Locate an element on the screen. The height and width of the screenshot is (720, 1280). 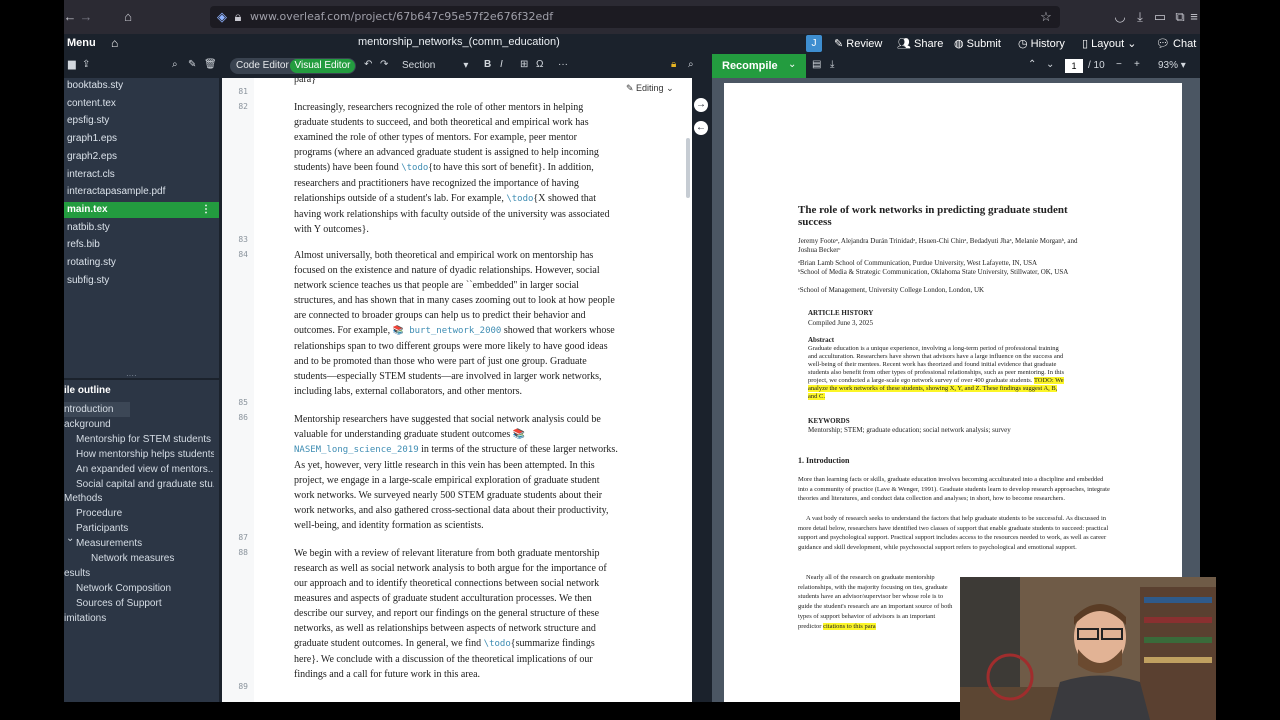
undo-icon: ↶ is located at coordinates (368, 65).